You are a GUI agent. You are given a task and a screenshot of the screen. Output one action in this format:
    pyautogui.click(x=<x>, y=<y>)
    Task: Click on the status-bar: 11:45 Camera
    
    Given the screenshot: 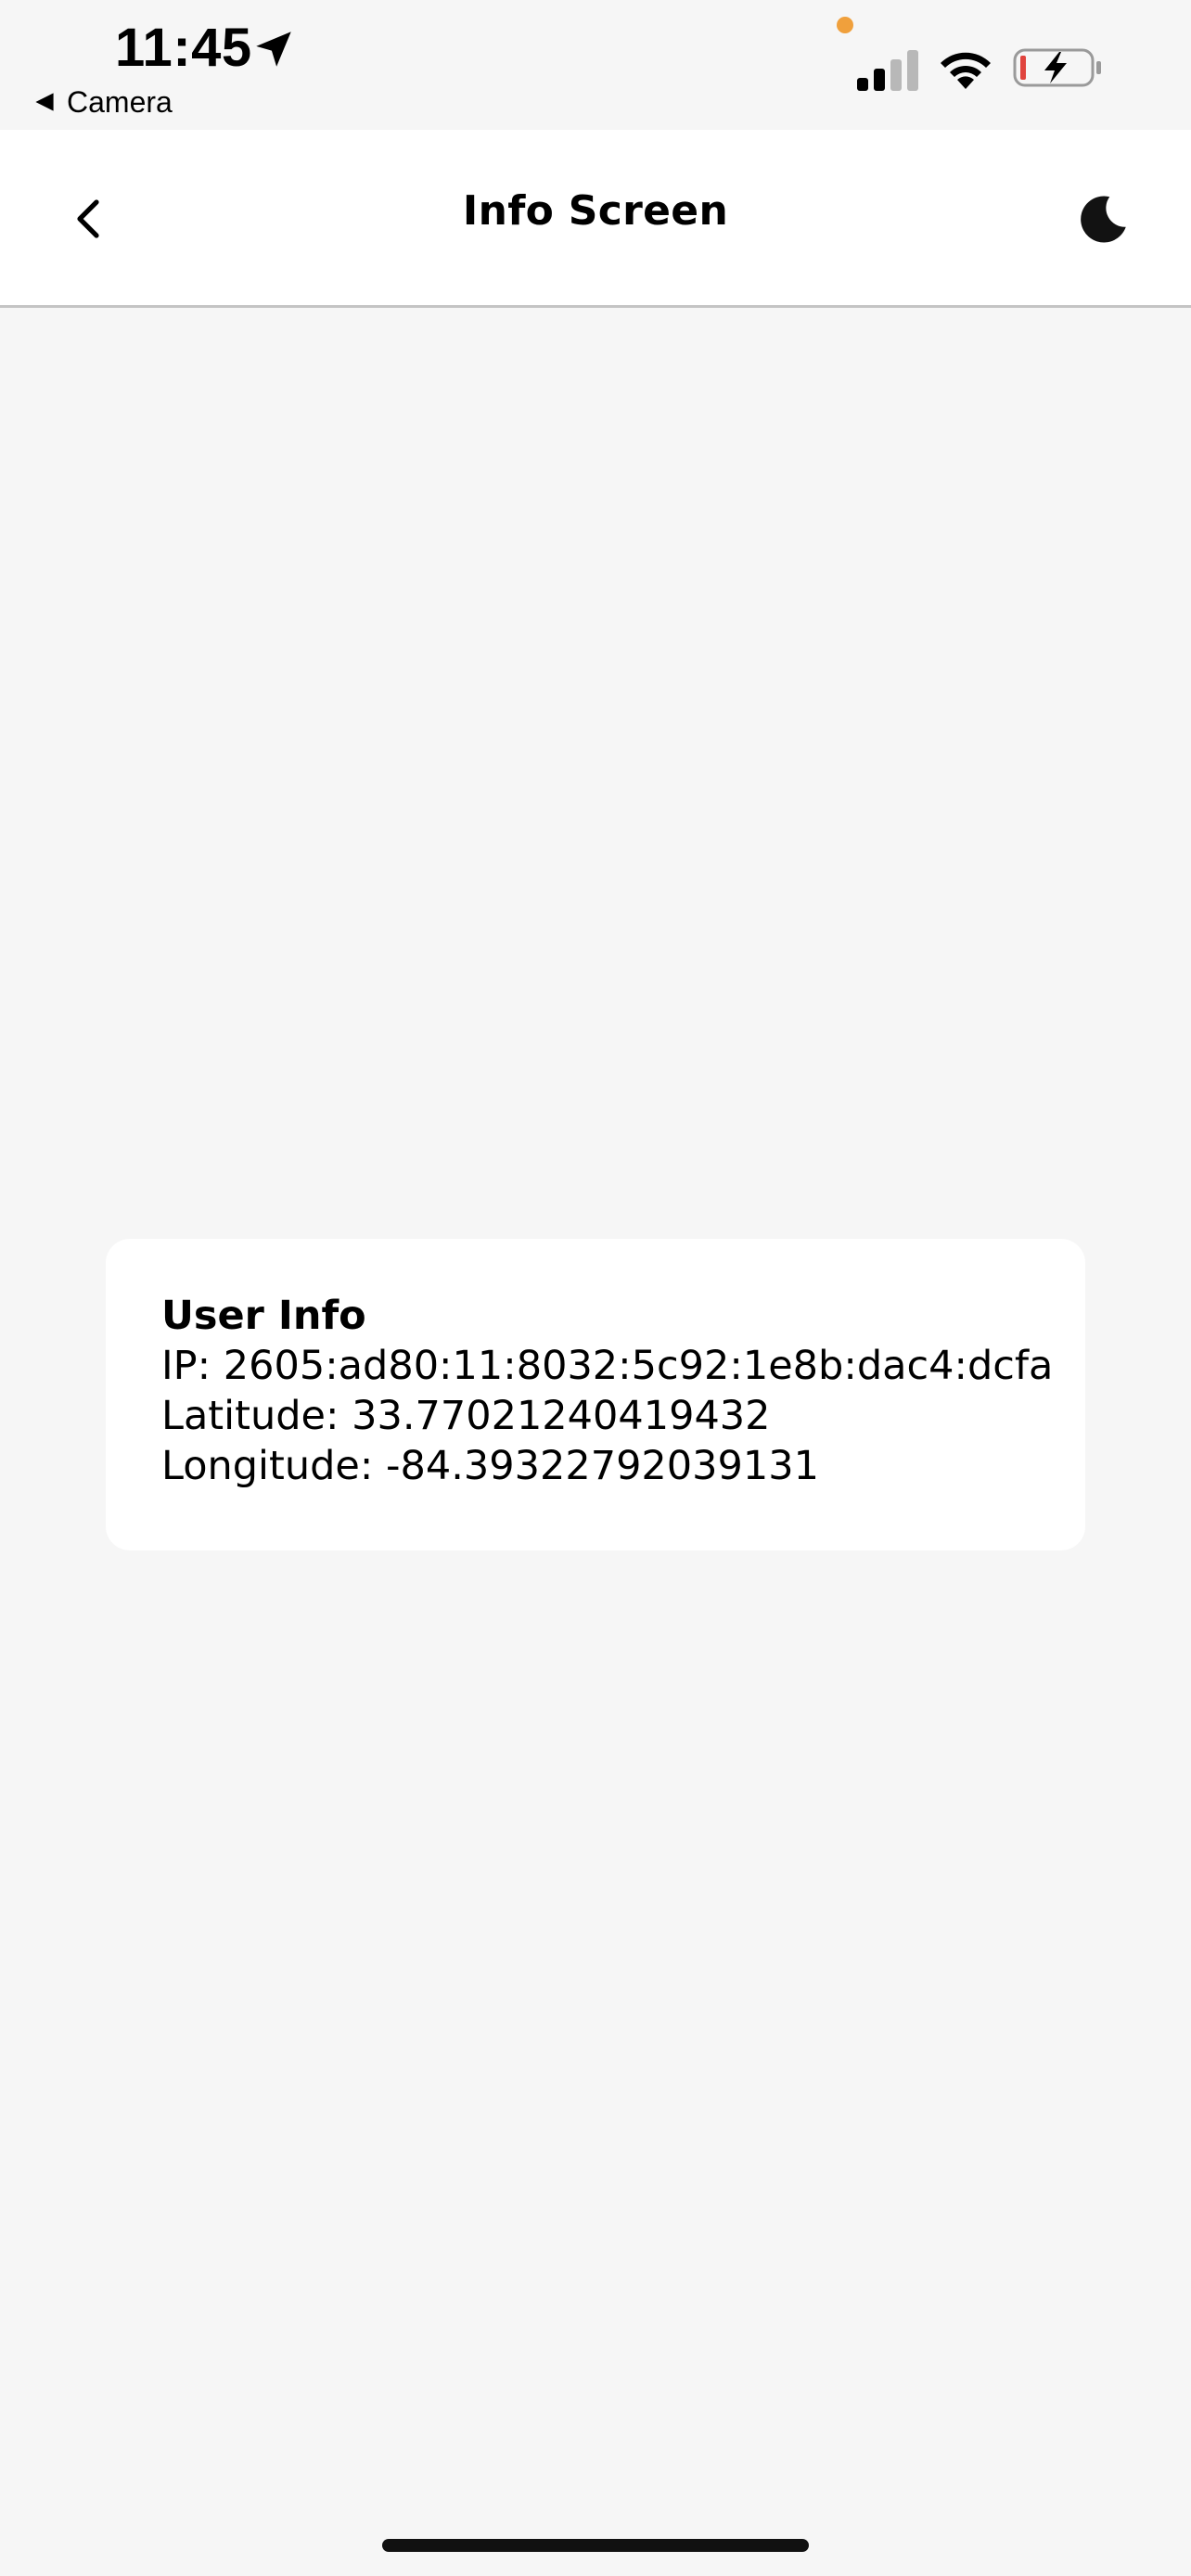 What is the action you would take?
    pyautogui.click(x=595, y=65)
    